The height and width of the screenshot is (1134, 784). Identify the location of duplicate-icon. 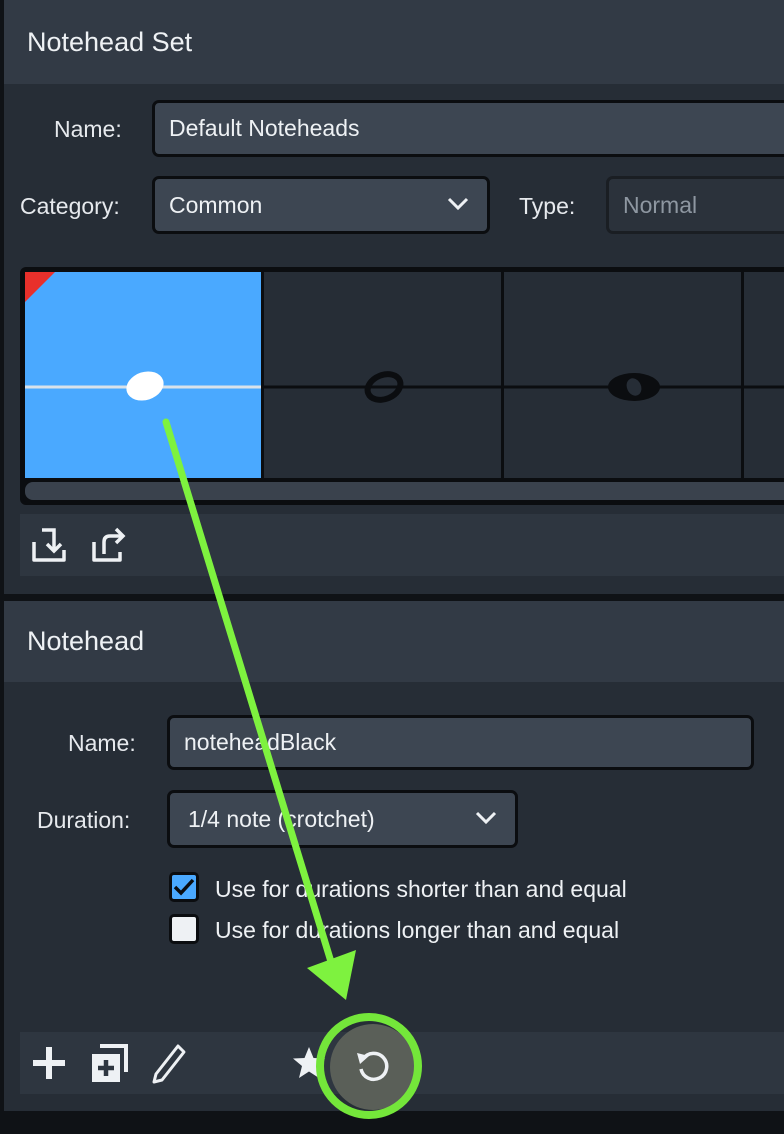
(110, 1063).